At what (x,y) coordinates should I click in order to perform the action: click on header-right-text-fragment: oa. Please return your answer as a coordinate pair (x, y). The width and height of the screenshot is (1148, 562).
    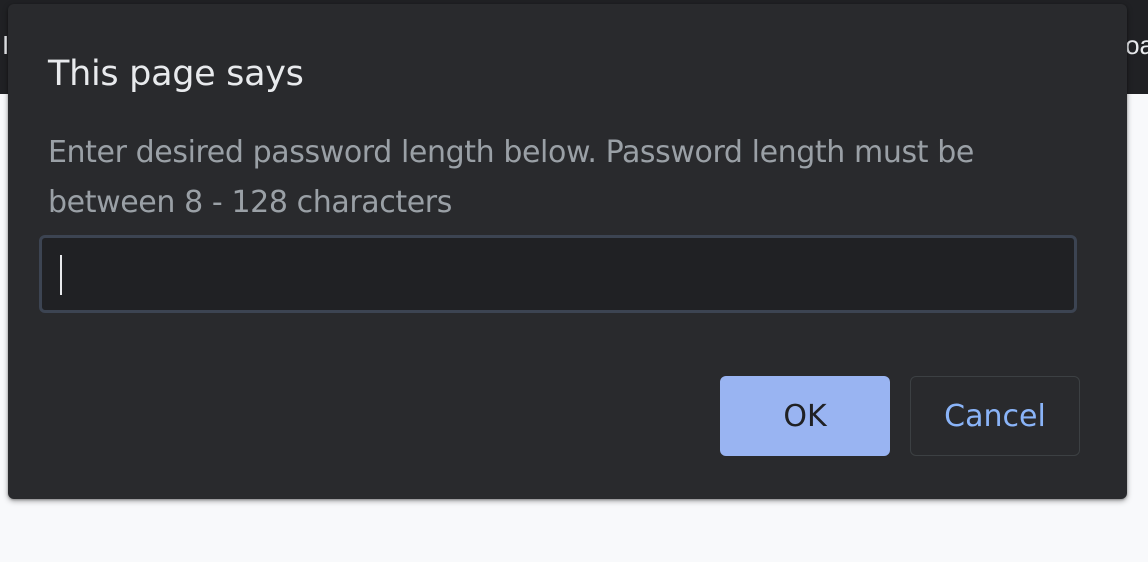
    Looking at the image, I should click on (1136, 45).